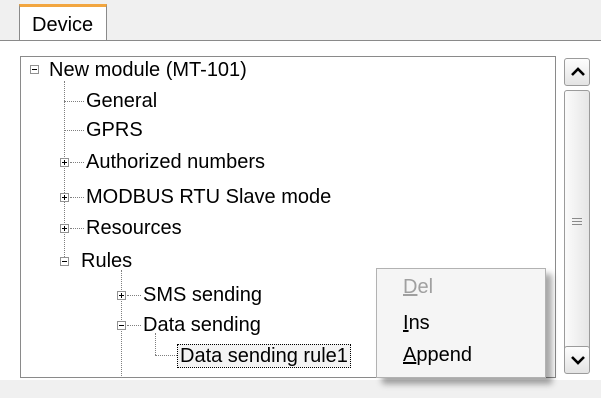 Image resolution: width=601 pixels, height=398 pixels. I want to click on scroll-down-button, so click(577, 360).